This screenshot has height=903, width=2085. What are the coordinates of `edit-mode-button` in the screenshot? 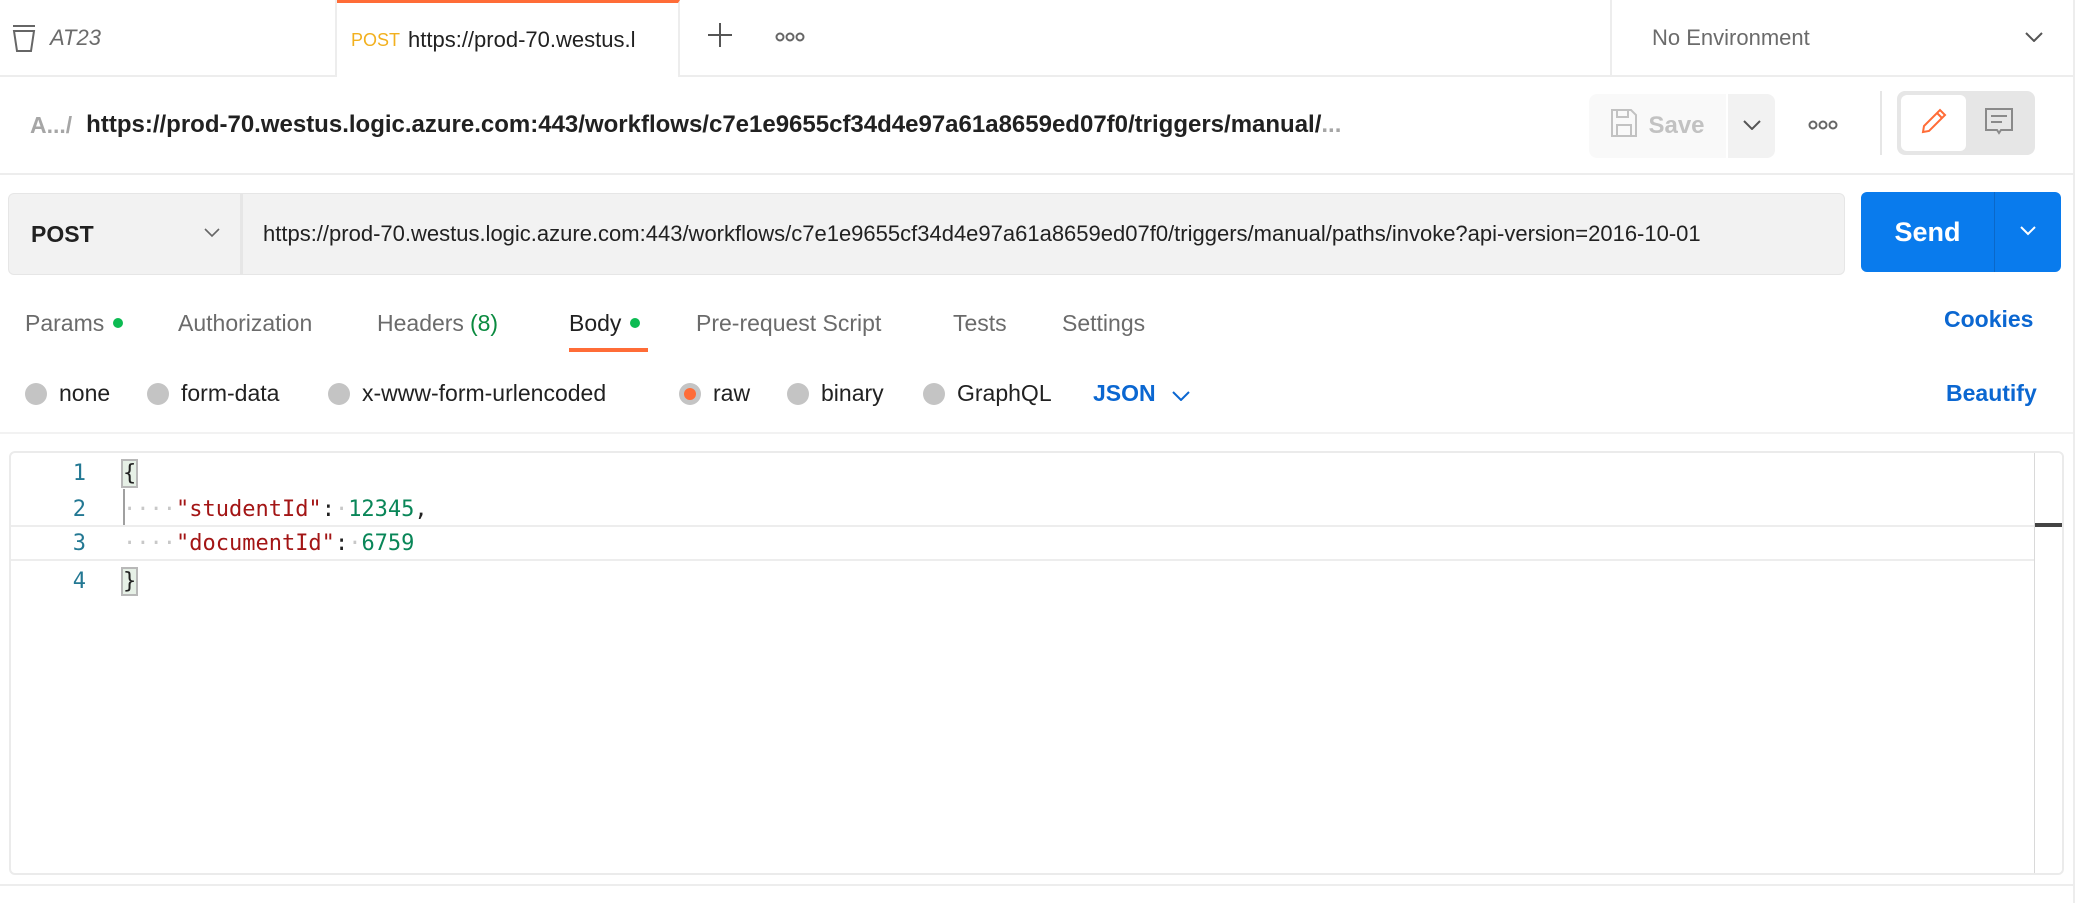 It's located at (1933, 123).